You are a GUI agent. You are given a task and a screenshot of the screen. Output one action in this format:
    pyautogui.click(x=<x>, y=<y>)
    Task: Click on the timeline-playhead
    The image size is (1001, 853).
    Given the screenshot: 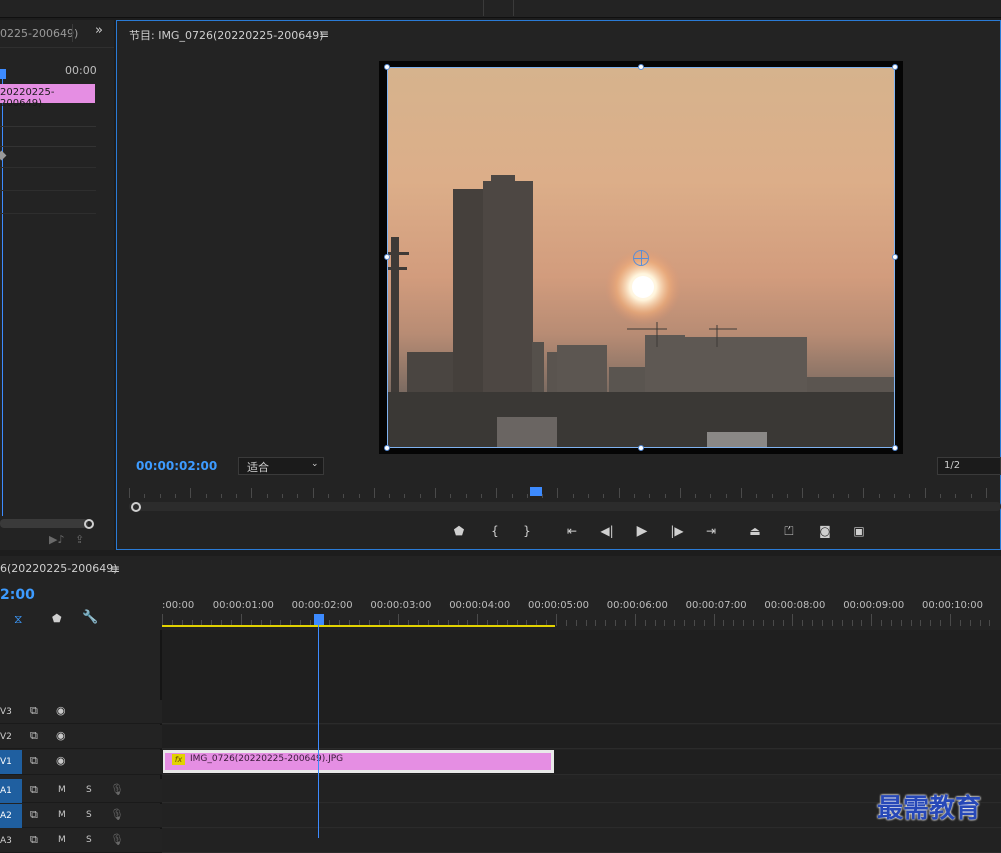 What is the action you would take?
    pyautogui.click(x=319, y=619)
    